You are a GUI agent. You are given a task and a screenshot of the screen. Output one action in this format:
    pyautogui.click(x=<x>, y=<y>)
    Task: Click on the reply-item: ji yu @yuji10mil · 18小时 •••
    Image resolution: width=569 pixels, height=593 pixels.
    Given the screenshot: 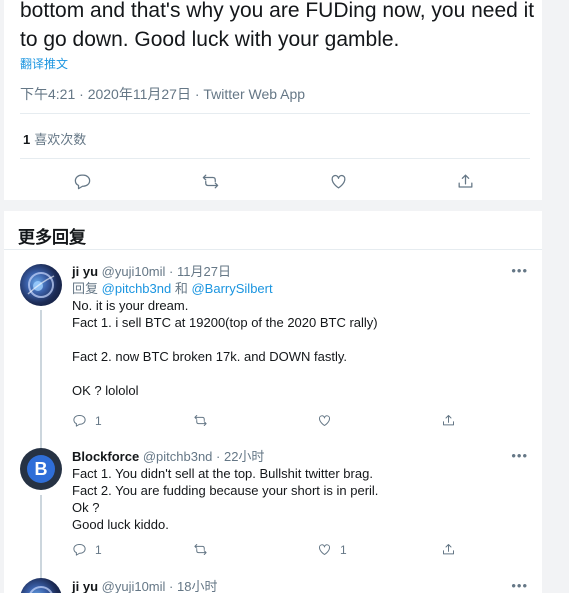 What is the action you would take?
    pyautogui.click(x=273, y=585)
    